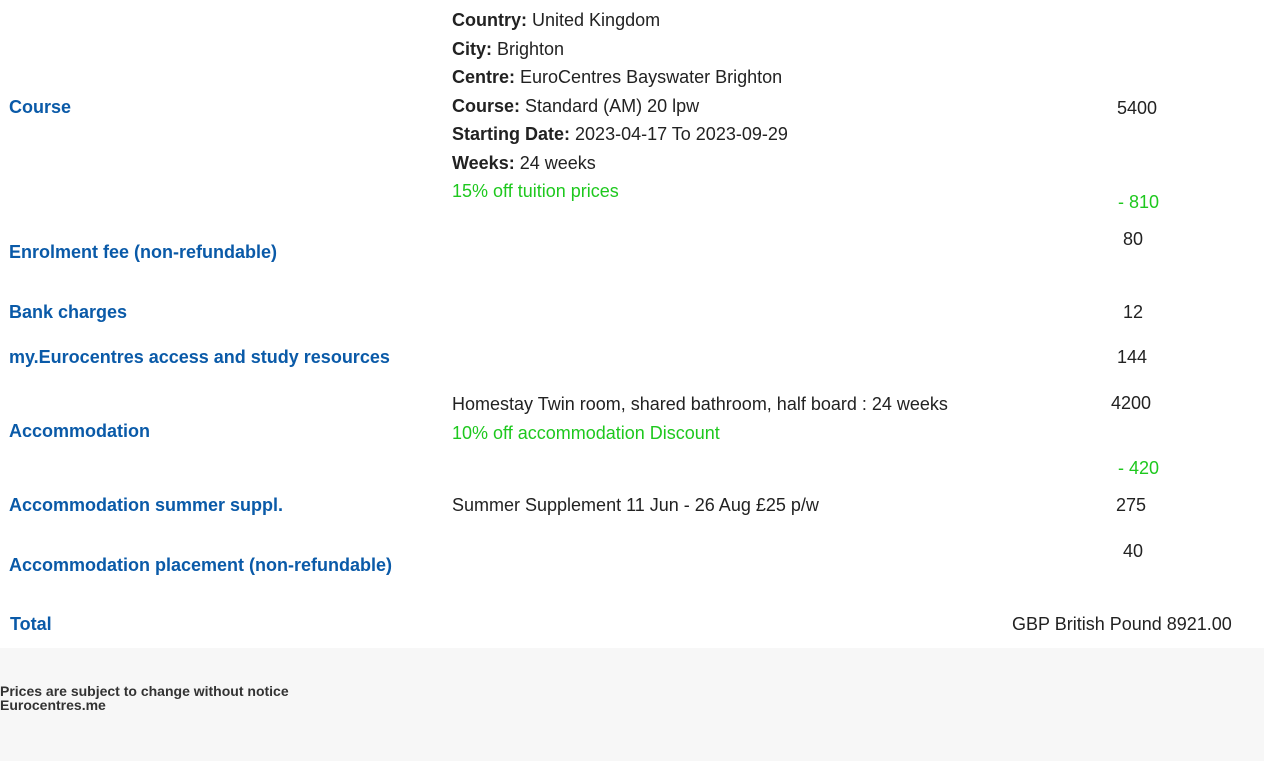 The height and width of the screenshot is (761, 1264). What do you see at coordinates (535, 191) in the screenshot?
I see `tuition-discount-text: 15% off tuition prices` at bounding box center [535, 191].